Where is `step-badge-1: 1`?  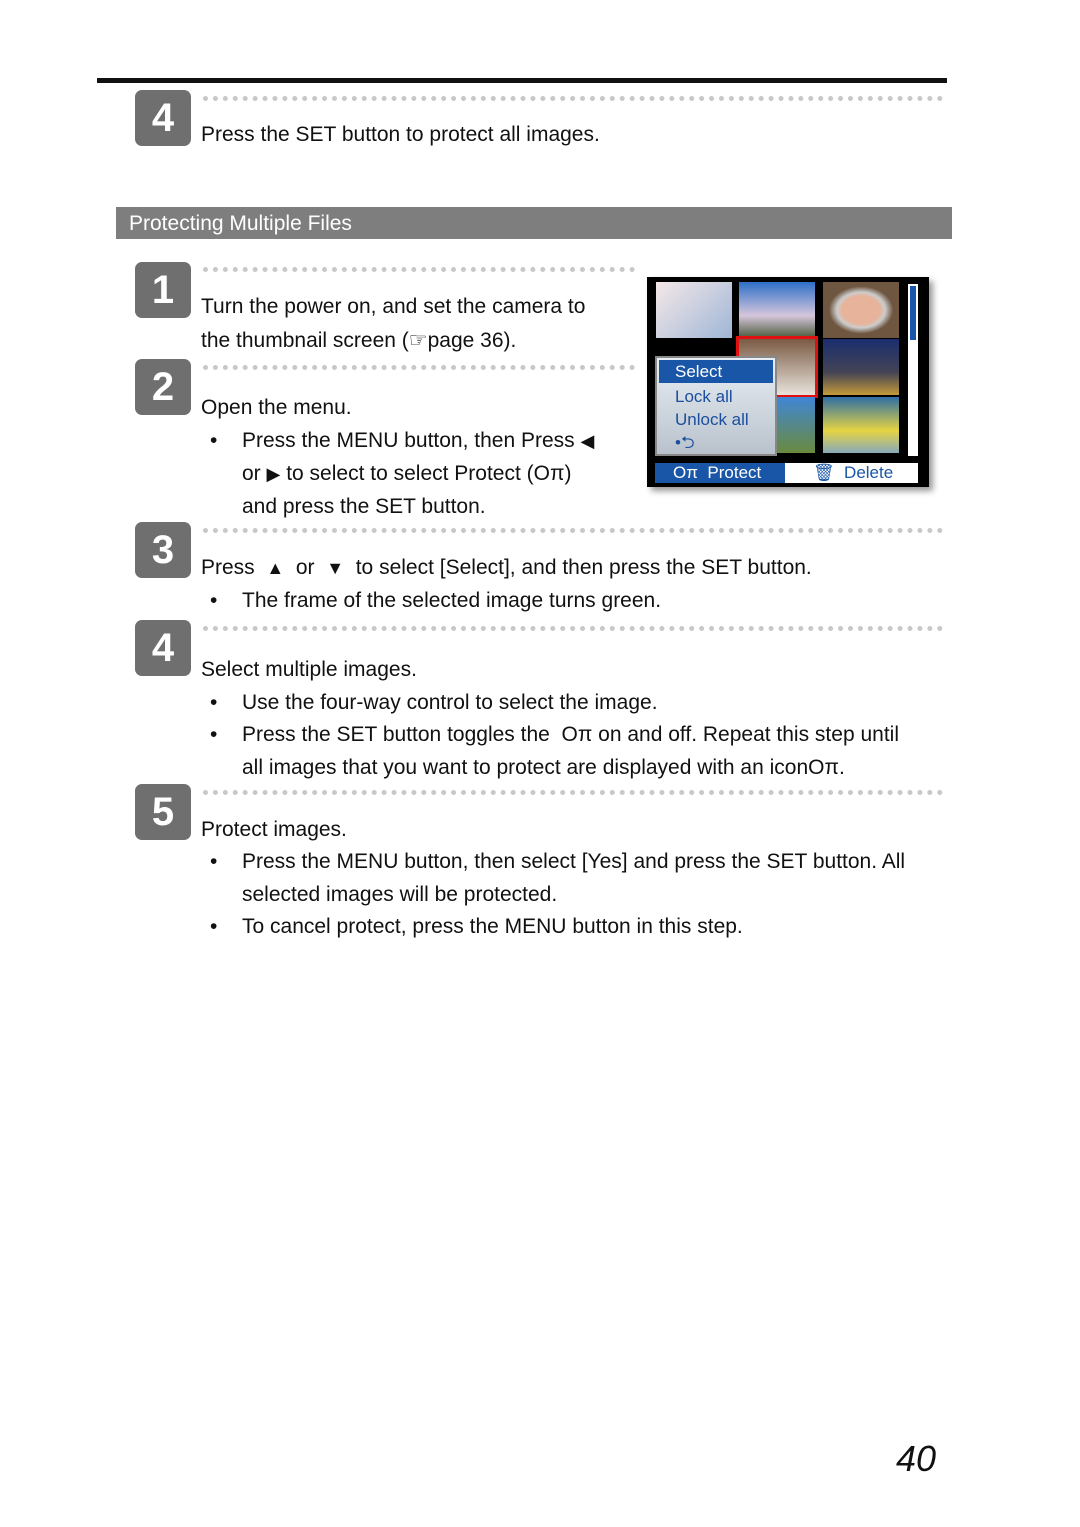 step-badge-1: 1 is located at coordinates (163, 290).